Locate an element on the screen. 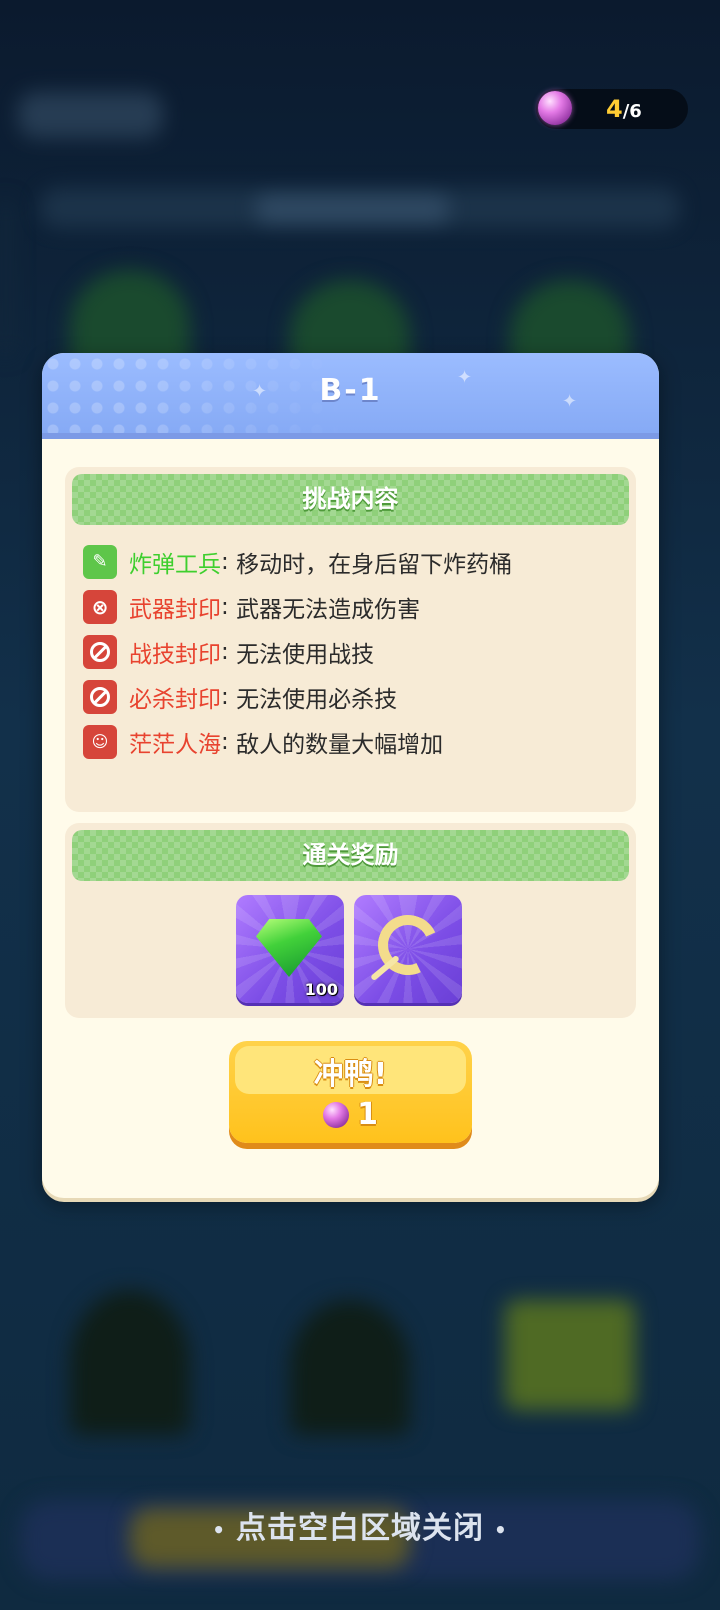  challenge-desc: 敌人的数量大幅增加 is located at coordinates (340, 744).